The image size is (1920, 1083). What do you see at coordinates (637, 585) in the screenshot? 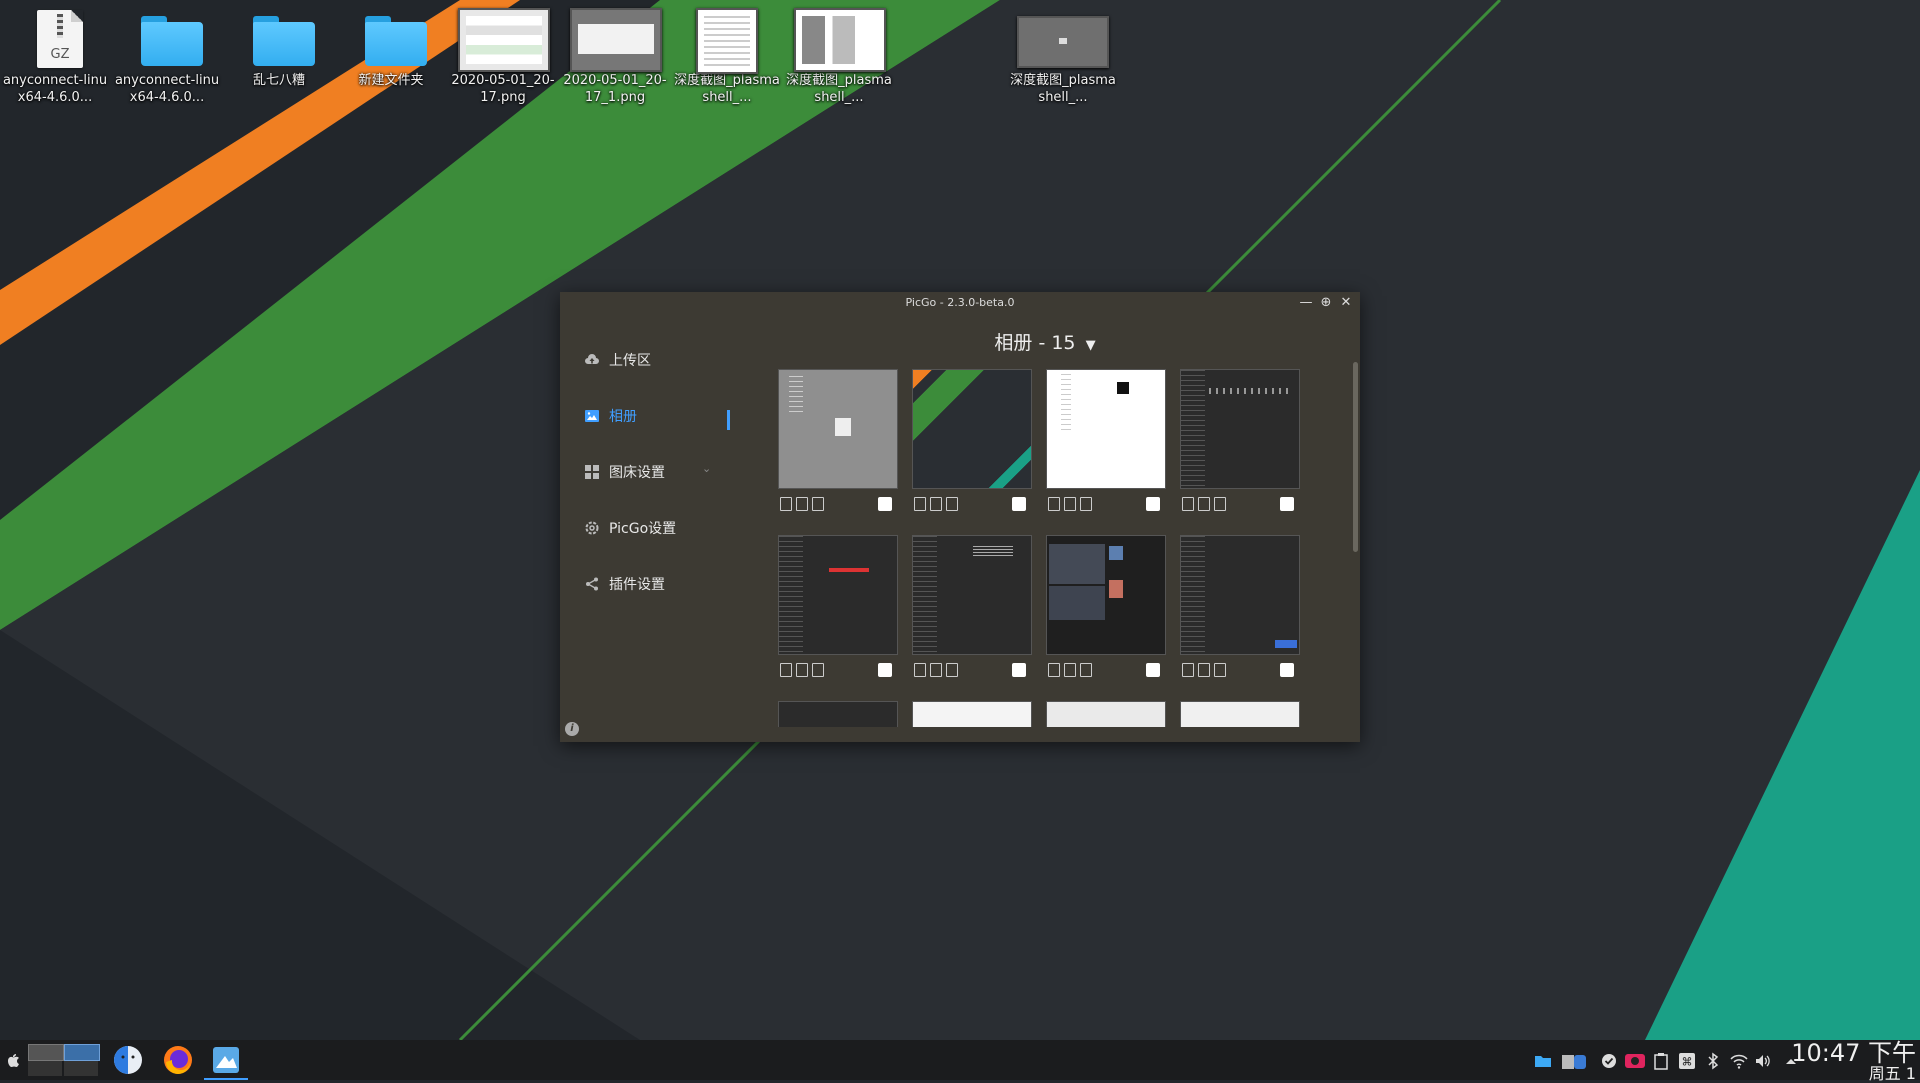
I see `sidebar-item-label: 插件设置` at bounding box center [637, 585].